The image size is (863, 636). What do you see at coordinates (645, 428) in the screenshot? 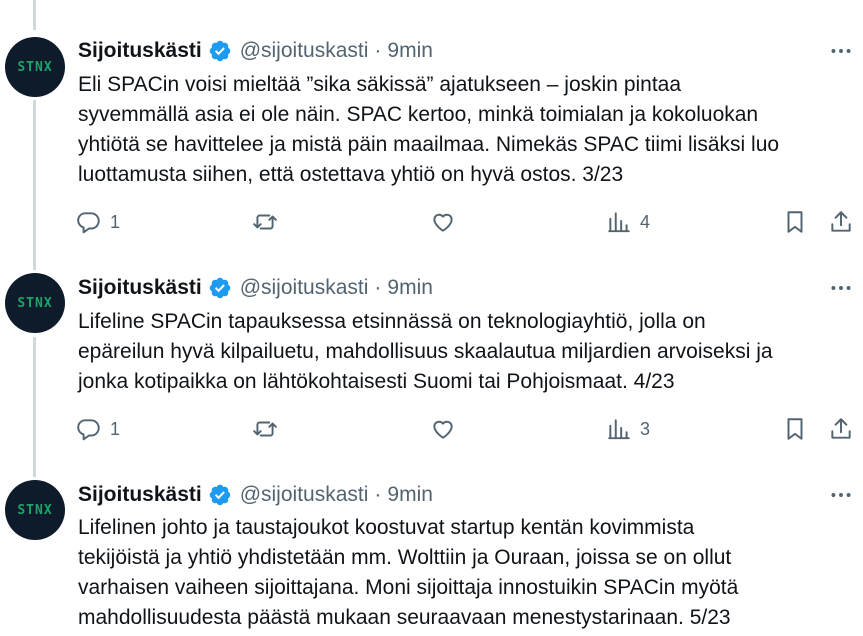
I see `view-count: 3` at bounding box center [645, 428].